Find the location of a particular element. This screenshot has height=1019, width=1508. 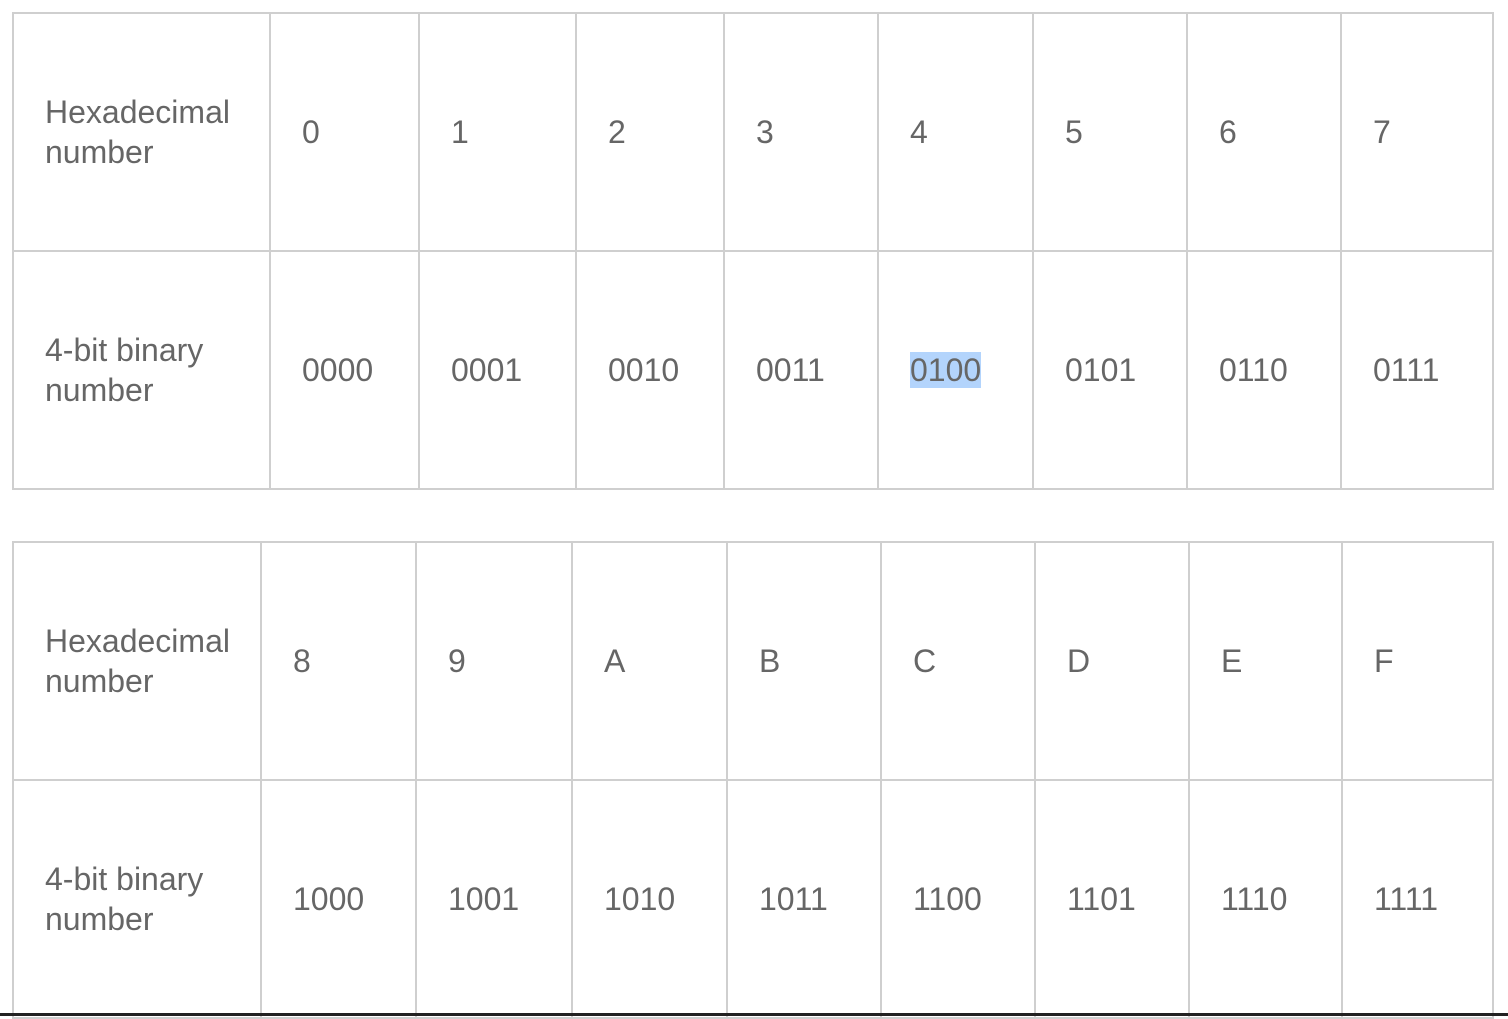

hex-cell: 9 is located at coordinates (494, 661).